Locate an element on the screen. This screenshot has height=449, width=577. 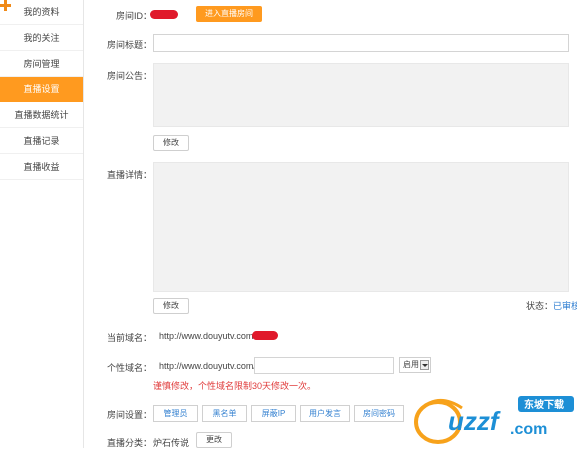
sidebar-item-live-stats: 直播数据统计 is located at coordinates (41, 115).